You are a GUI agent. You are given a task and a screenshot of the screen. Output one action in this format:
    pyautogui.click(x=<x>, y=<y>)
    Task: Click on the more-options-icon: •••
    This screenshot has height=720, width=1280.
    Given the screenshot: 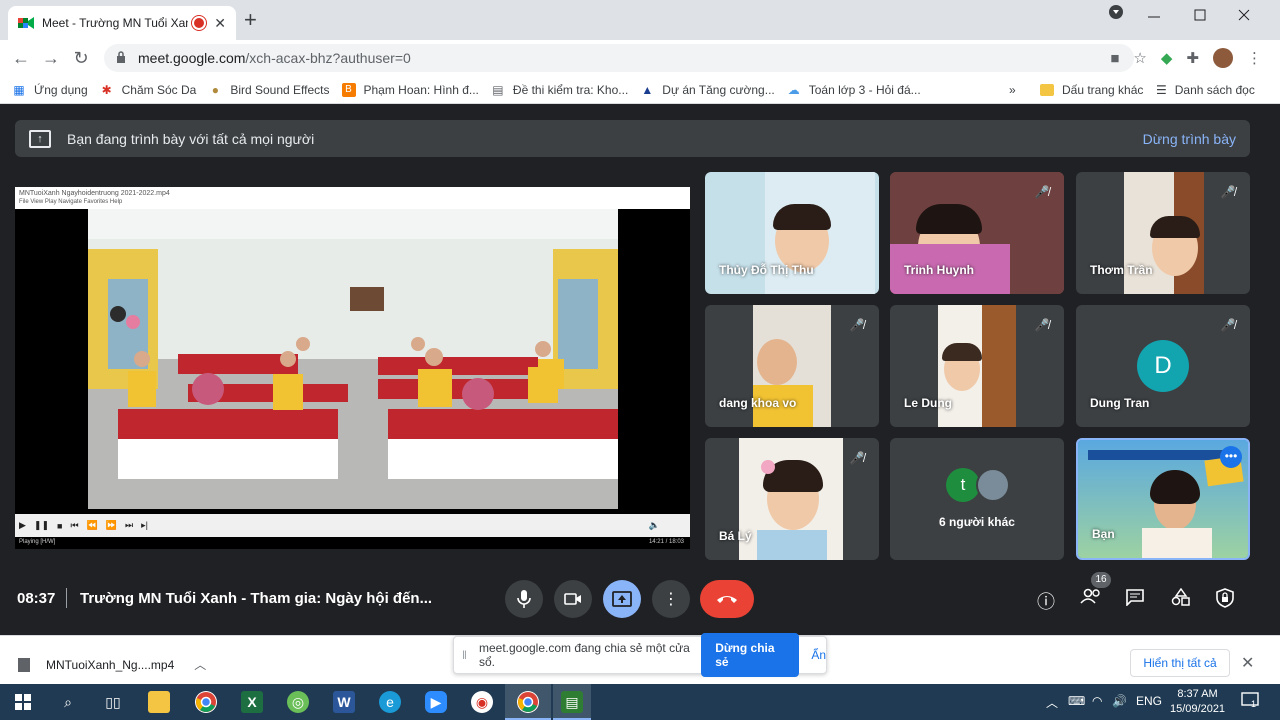 What is the action you would take?
    pyautogui.click(x=1231, y=457)
    